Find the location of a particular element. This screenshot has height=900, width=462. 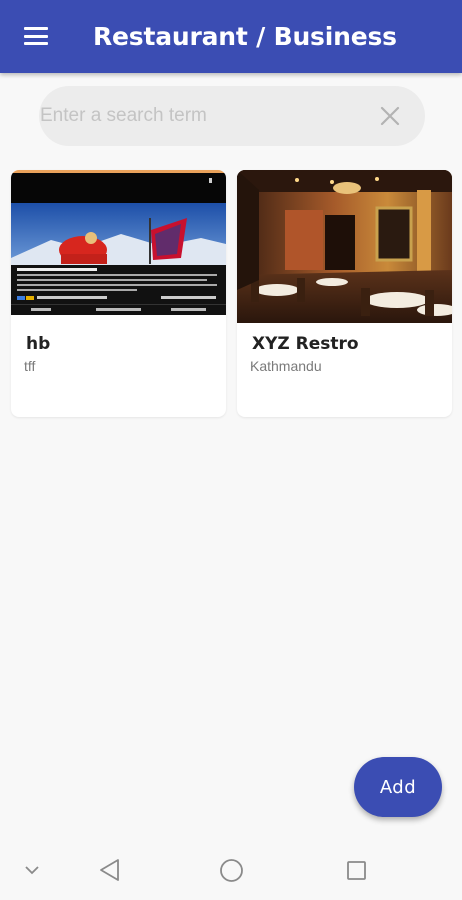

search-input is located at coordinates (204, 116).